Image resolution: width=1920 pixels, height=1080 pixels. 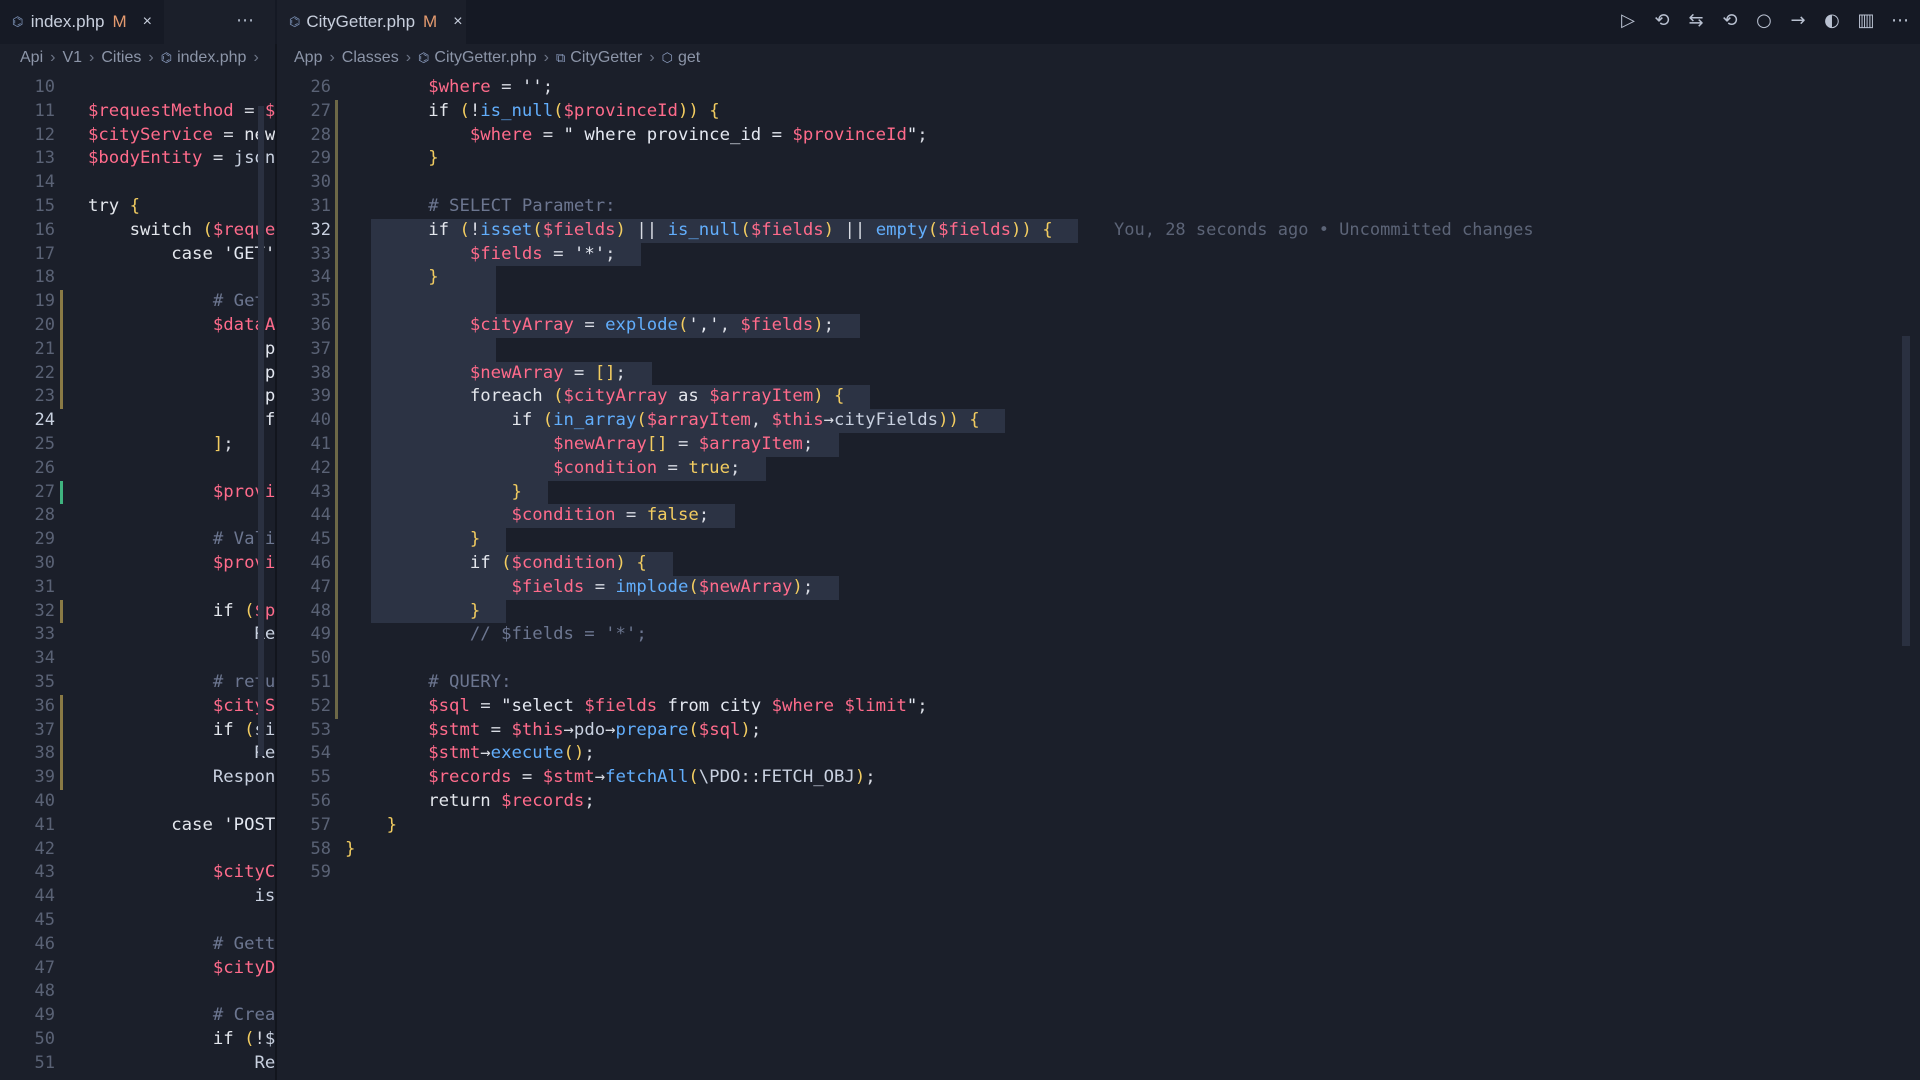 What do you see at coordinates (181, 873) in the screenshot?
I see `code-line: $cityC` at bounding box center [181, 873].